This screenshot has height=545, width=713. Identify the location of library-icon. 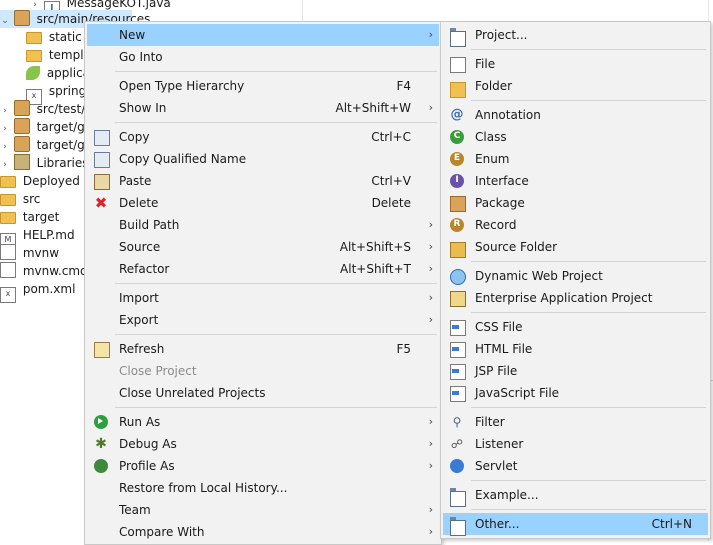
(21, 162).